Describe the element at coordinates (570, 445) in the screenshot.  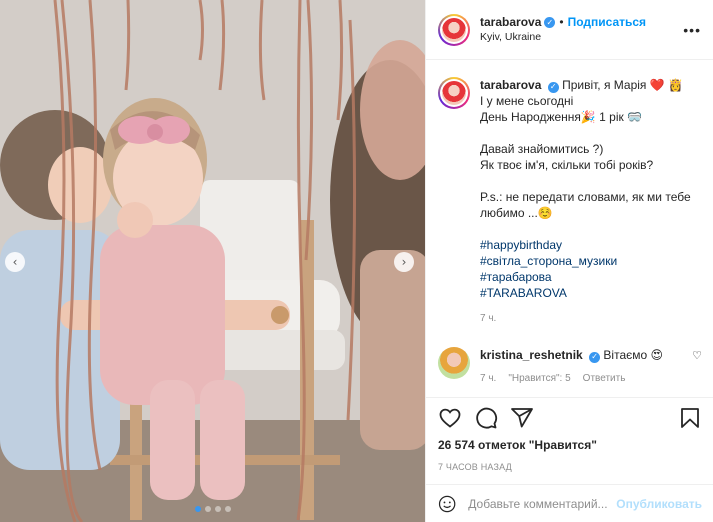
I see `likes-count: 26 574 отметок "Нравится"` at that location.